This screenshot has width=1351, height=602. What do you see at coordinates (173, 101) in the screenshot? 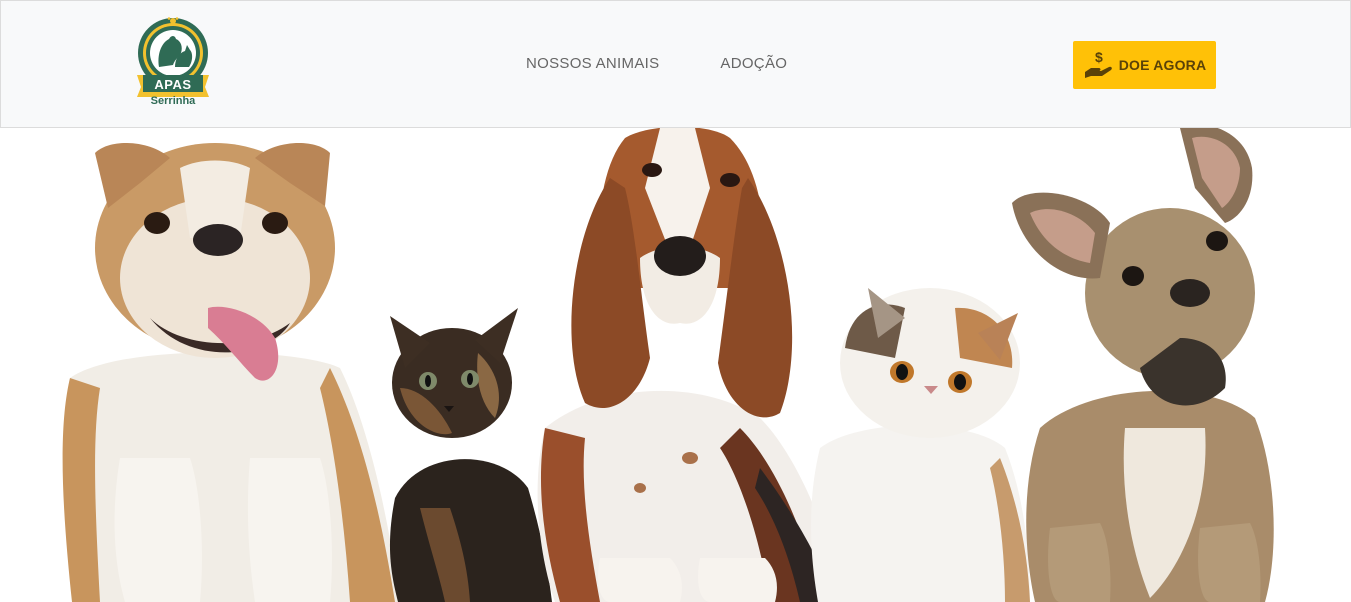
I see `logo-location: Serrinha` at bounding box center [173, 101].